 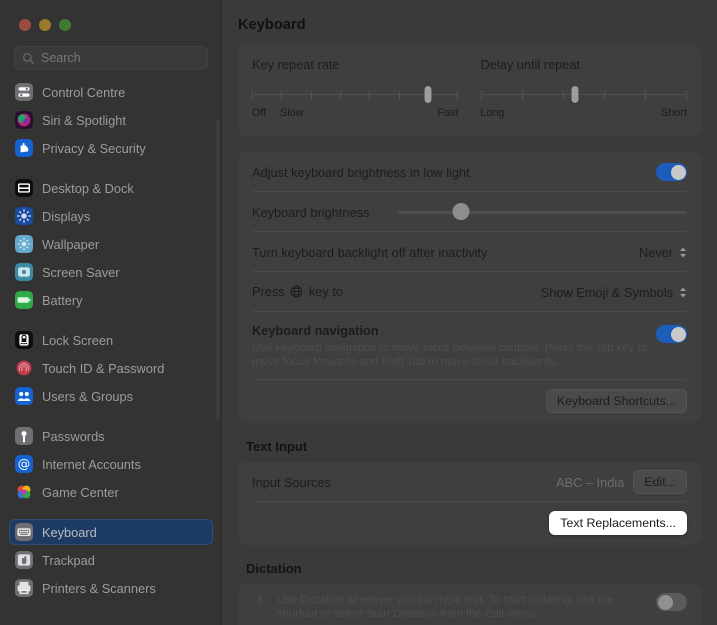 What do you see at coordinates (111, 148) in the screenshot?
I see `sidebar-item-privacy-security: Privacy & Security` at bounding box center [111, 148].